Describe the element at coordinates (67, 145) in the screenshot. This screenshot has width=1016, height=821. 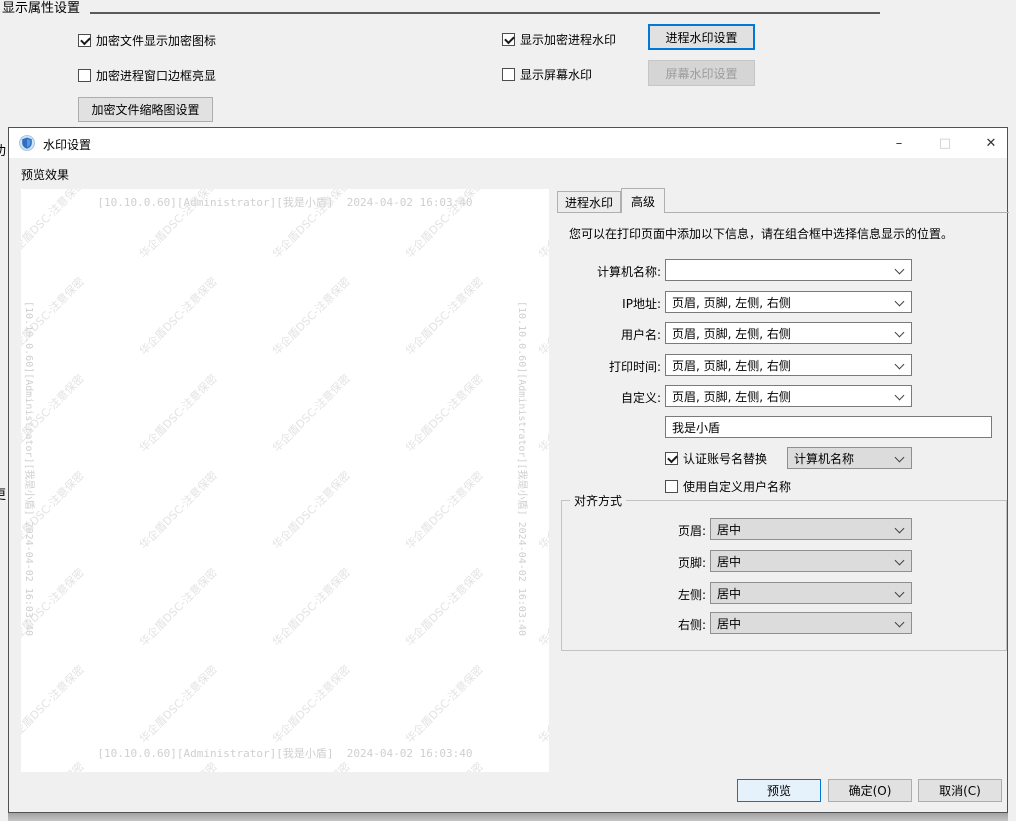
I see `dialog-title: 水印设置` at that location.